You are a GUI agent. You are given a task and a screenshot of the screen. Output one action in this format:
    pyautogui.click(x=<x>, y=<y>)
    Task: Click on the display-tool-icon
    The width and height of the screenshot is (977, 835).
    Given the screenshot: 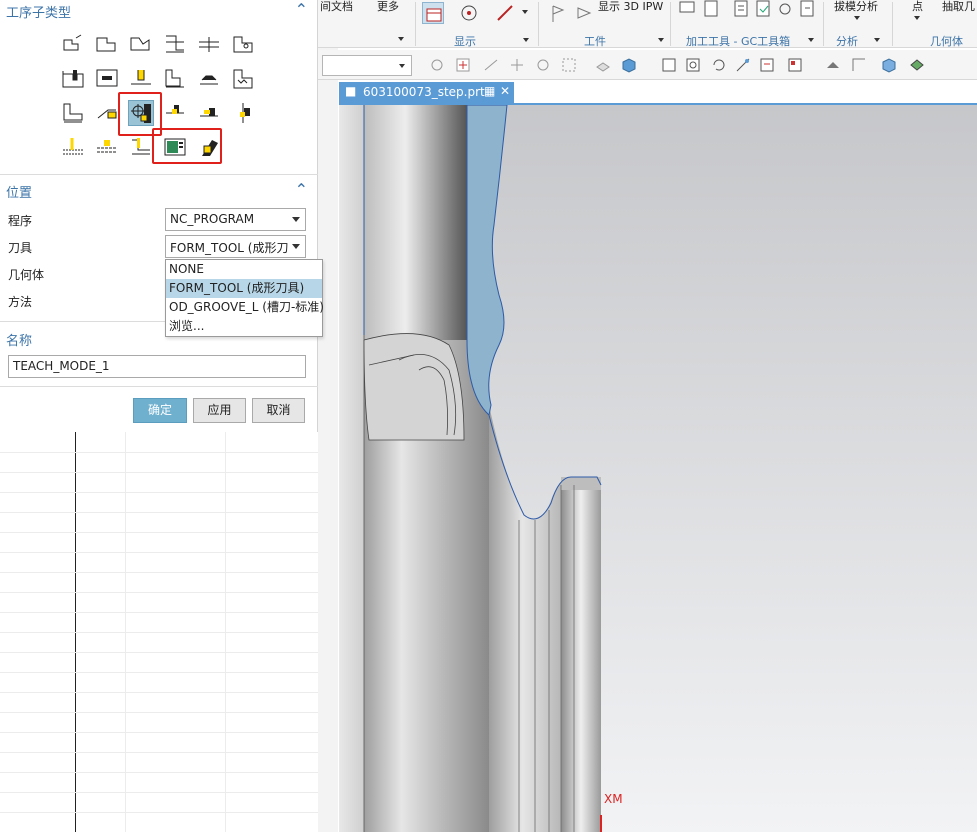 What is the action you would take?
    pyautogui.click(x=469, y=13)
    